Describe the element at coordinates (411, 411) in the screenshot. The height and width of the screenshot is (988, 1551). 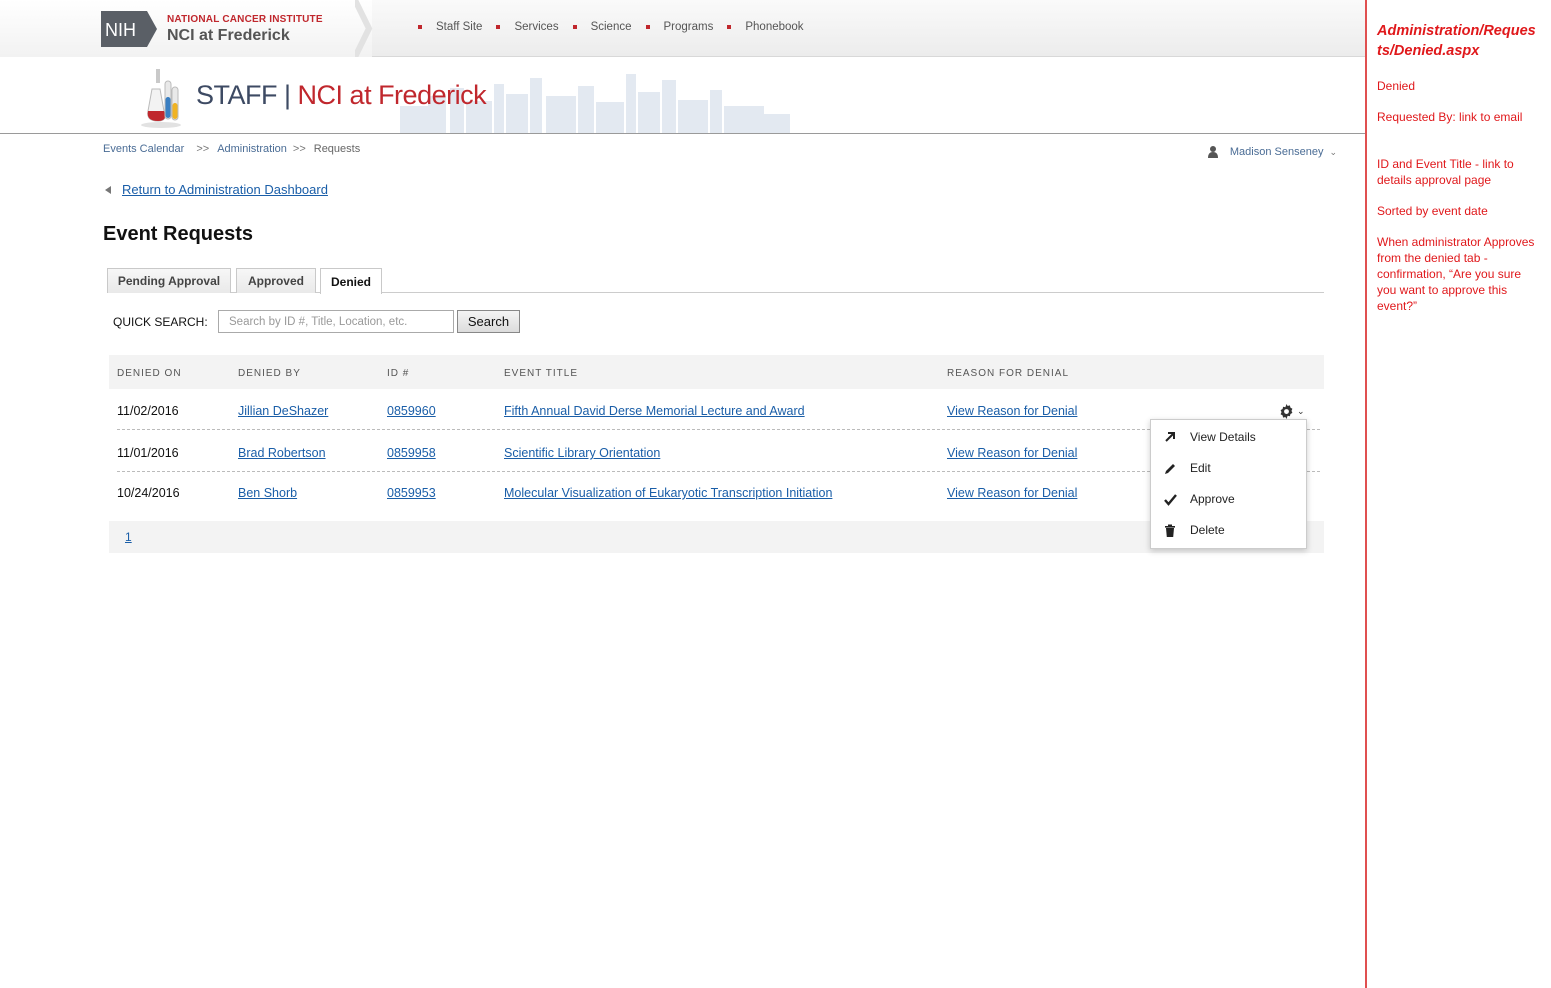
I see `event-id-link: 0859960` at that location.